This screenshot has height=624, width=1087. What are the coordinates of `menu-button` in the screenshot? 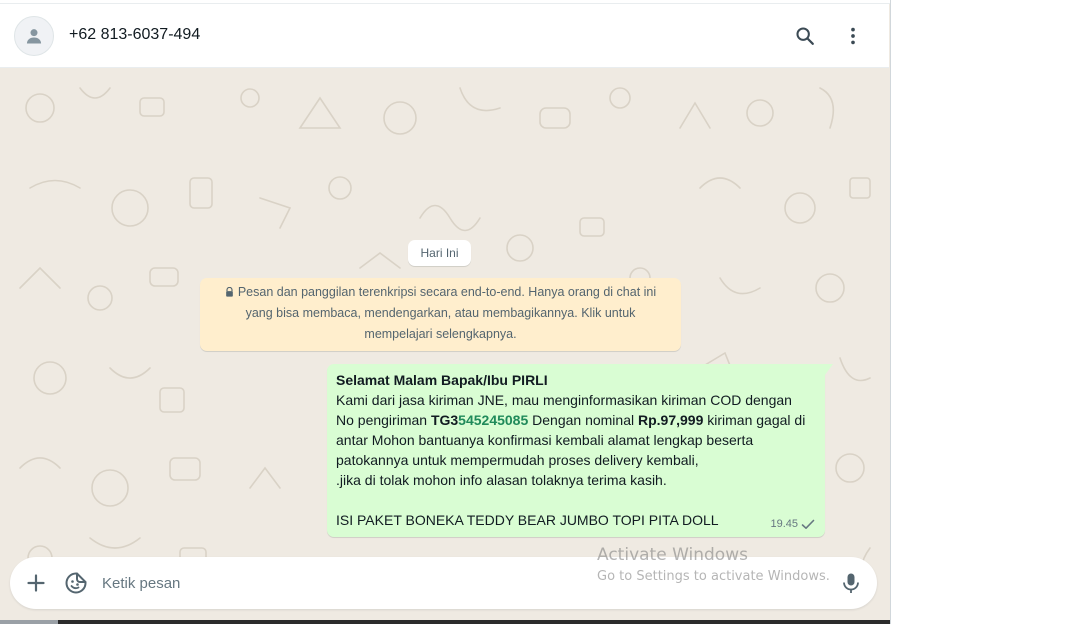 It's located at (853, 36).